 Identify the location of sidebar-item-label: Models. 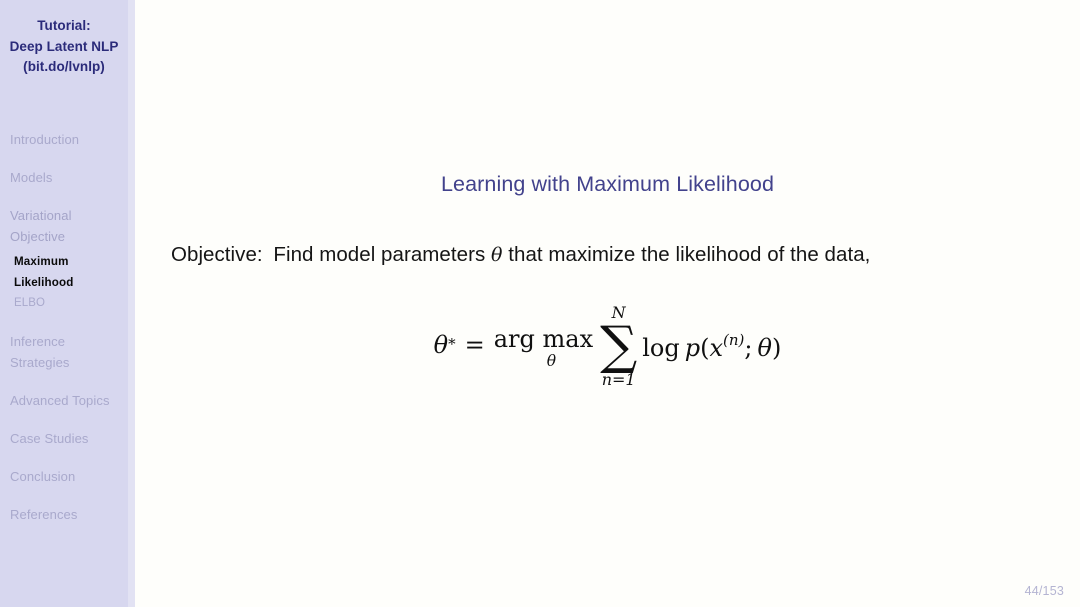
(31, 177).